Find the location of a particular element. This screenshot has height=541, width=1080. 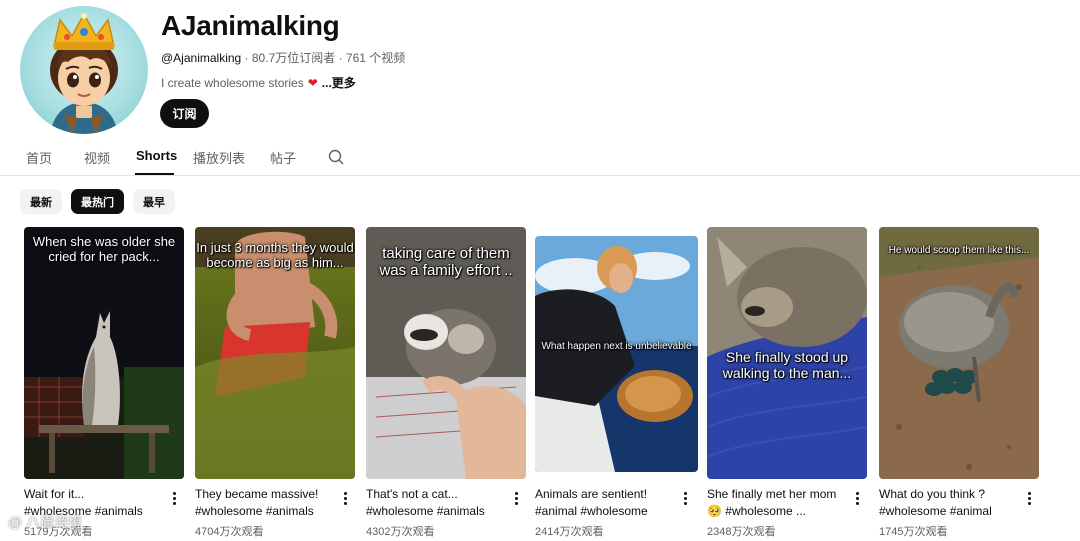

short-title-line: What do you think ? is located at coordinates (932, 494).